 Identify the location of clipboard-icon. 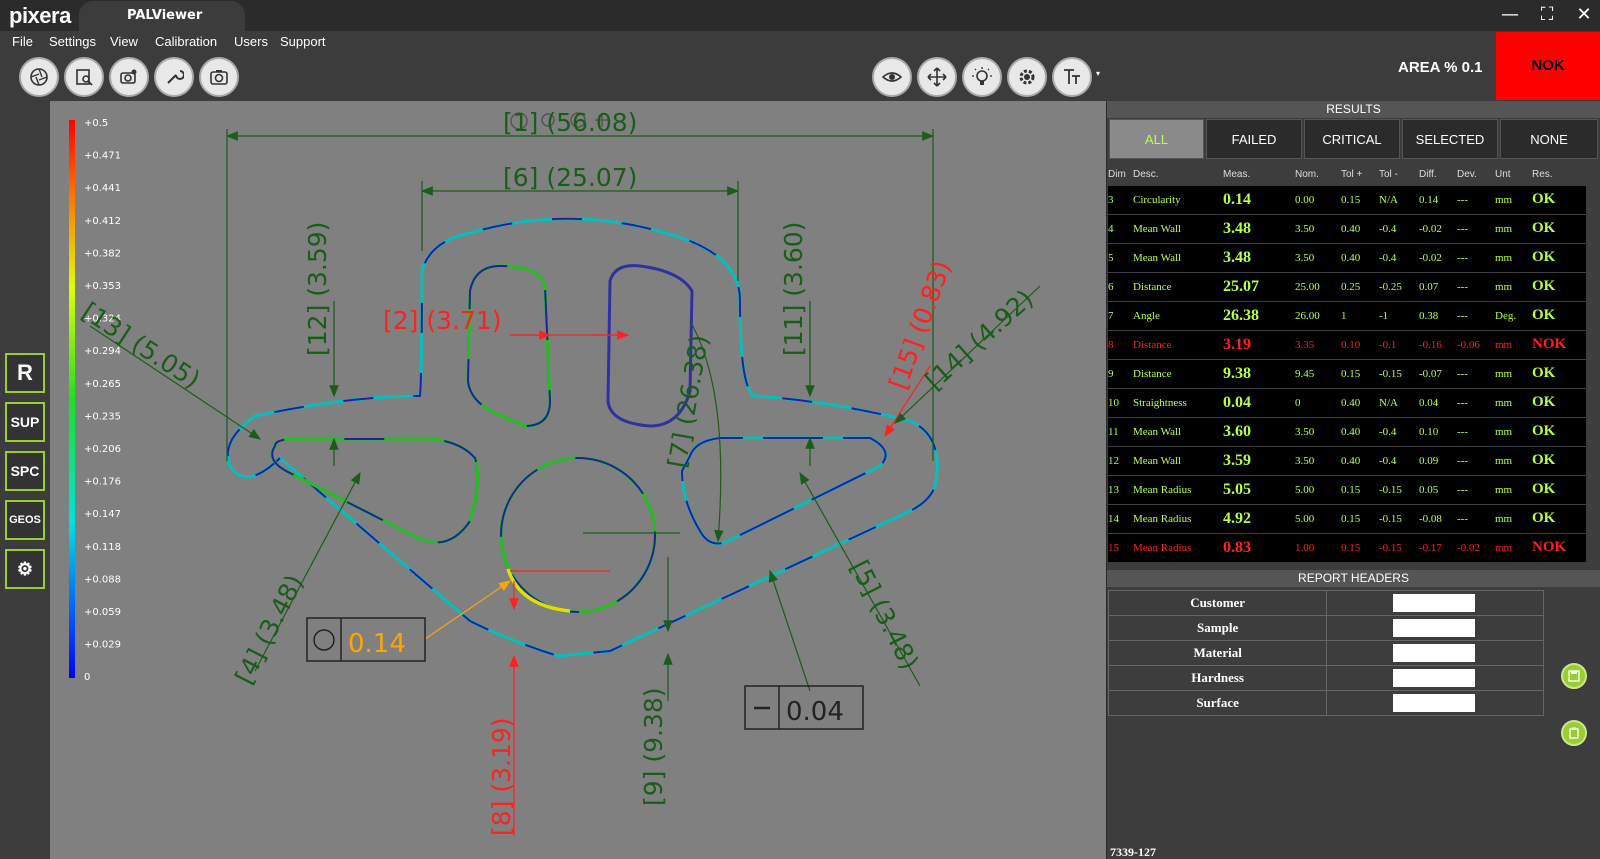
(1574, 733).